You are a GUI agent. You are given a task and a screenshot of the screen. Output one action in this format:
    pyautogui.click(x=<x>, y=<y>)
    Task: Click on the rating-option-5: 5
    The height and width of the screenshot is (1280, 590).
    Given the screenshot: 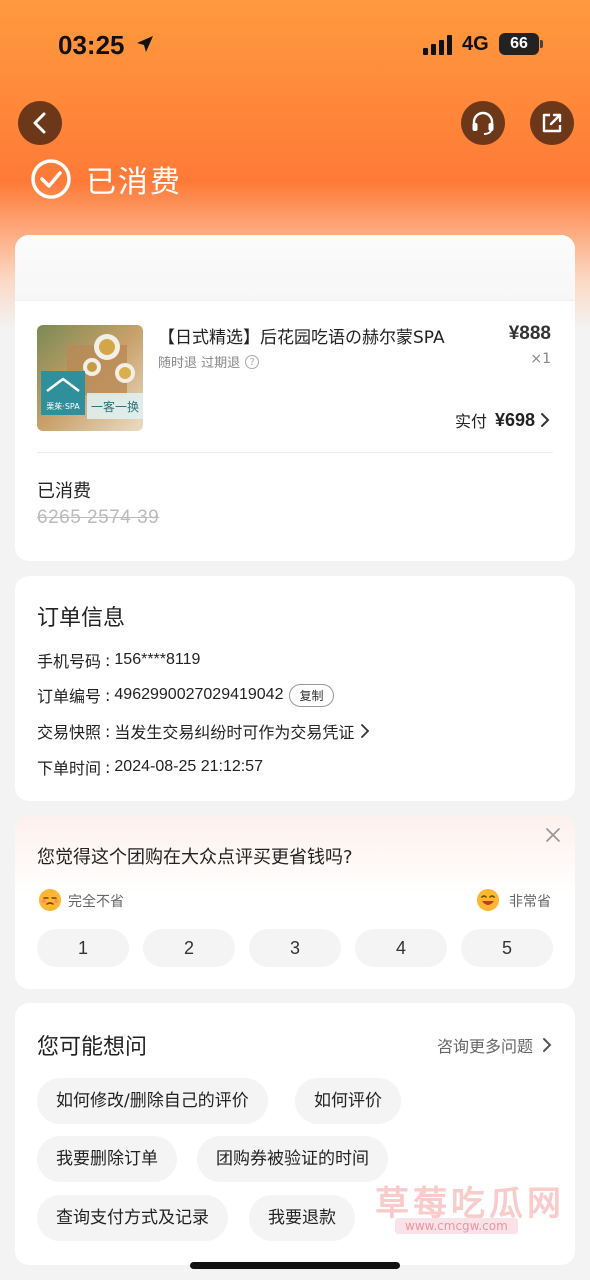 What is the action you would take?
    pyautogui.click(x=507, y=948)
    